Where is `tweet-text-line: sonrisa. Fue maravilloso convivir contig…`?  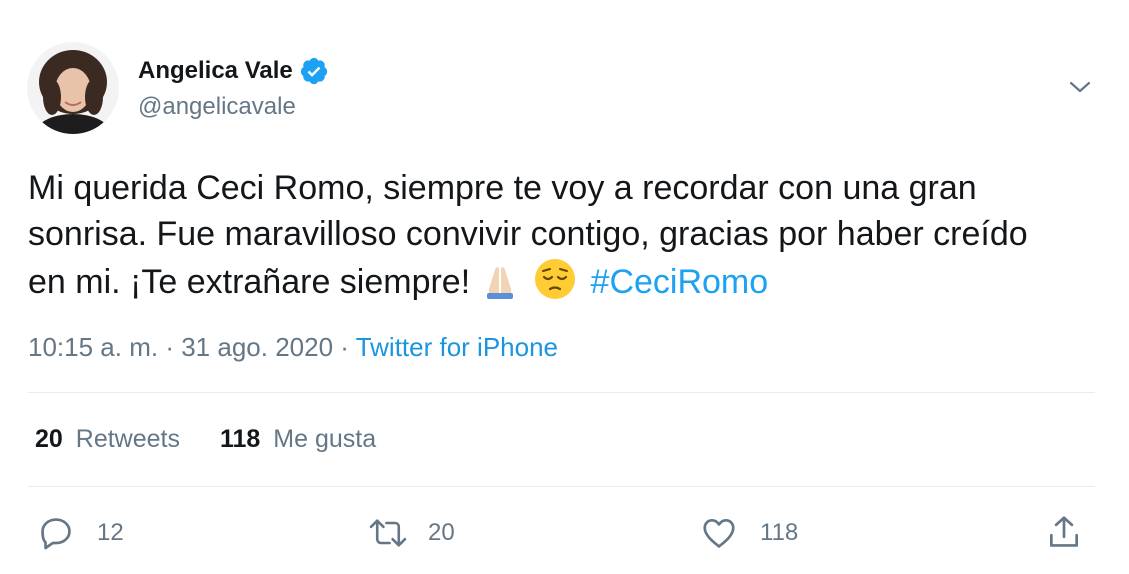
tweet-text-line: sonrisa. Fue maravilloso convivir contig… is located at coordinates (528, 234).